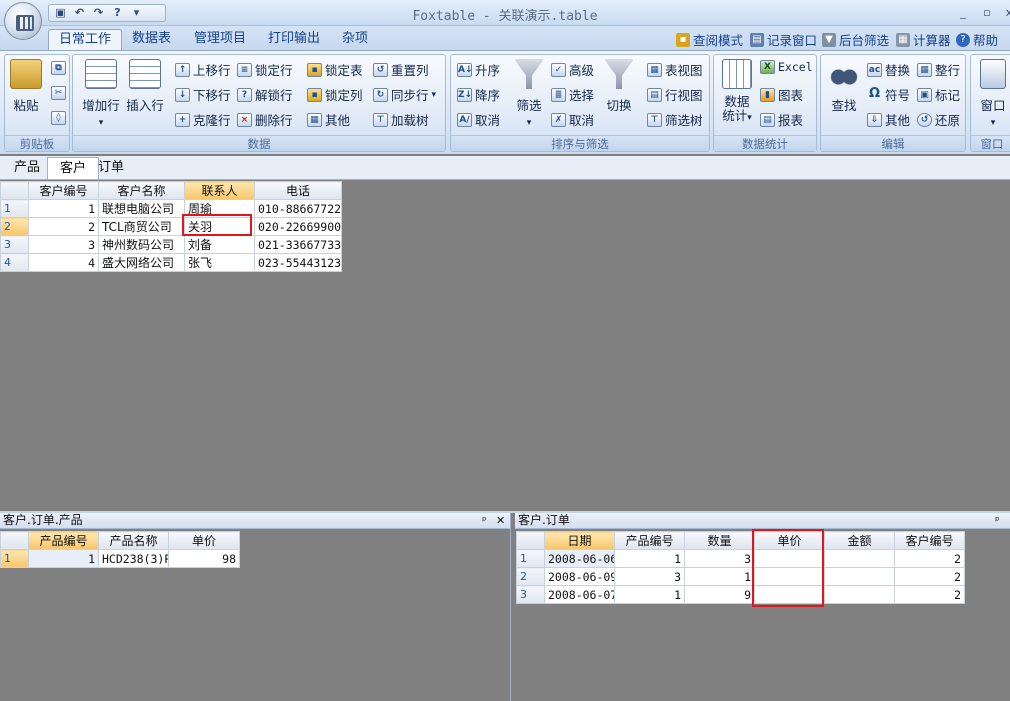 This screenshot has width=1010, height=701. What do you see at coordinates (141, 244) in the screenshot?
I see `cell: 神州数码公司` at bounding box center [141, 244].